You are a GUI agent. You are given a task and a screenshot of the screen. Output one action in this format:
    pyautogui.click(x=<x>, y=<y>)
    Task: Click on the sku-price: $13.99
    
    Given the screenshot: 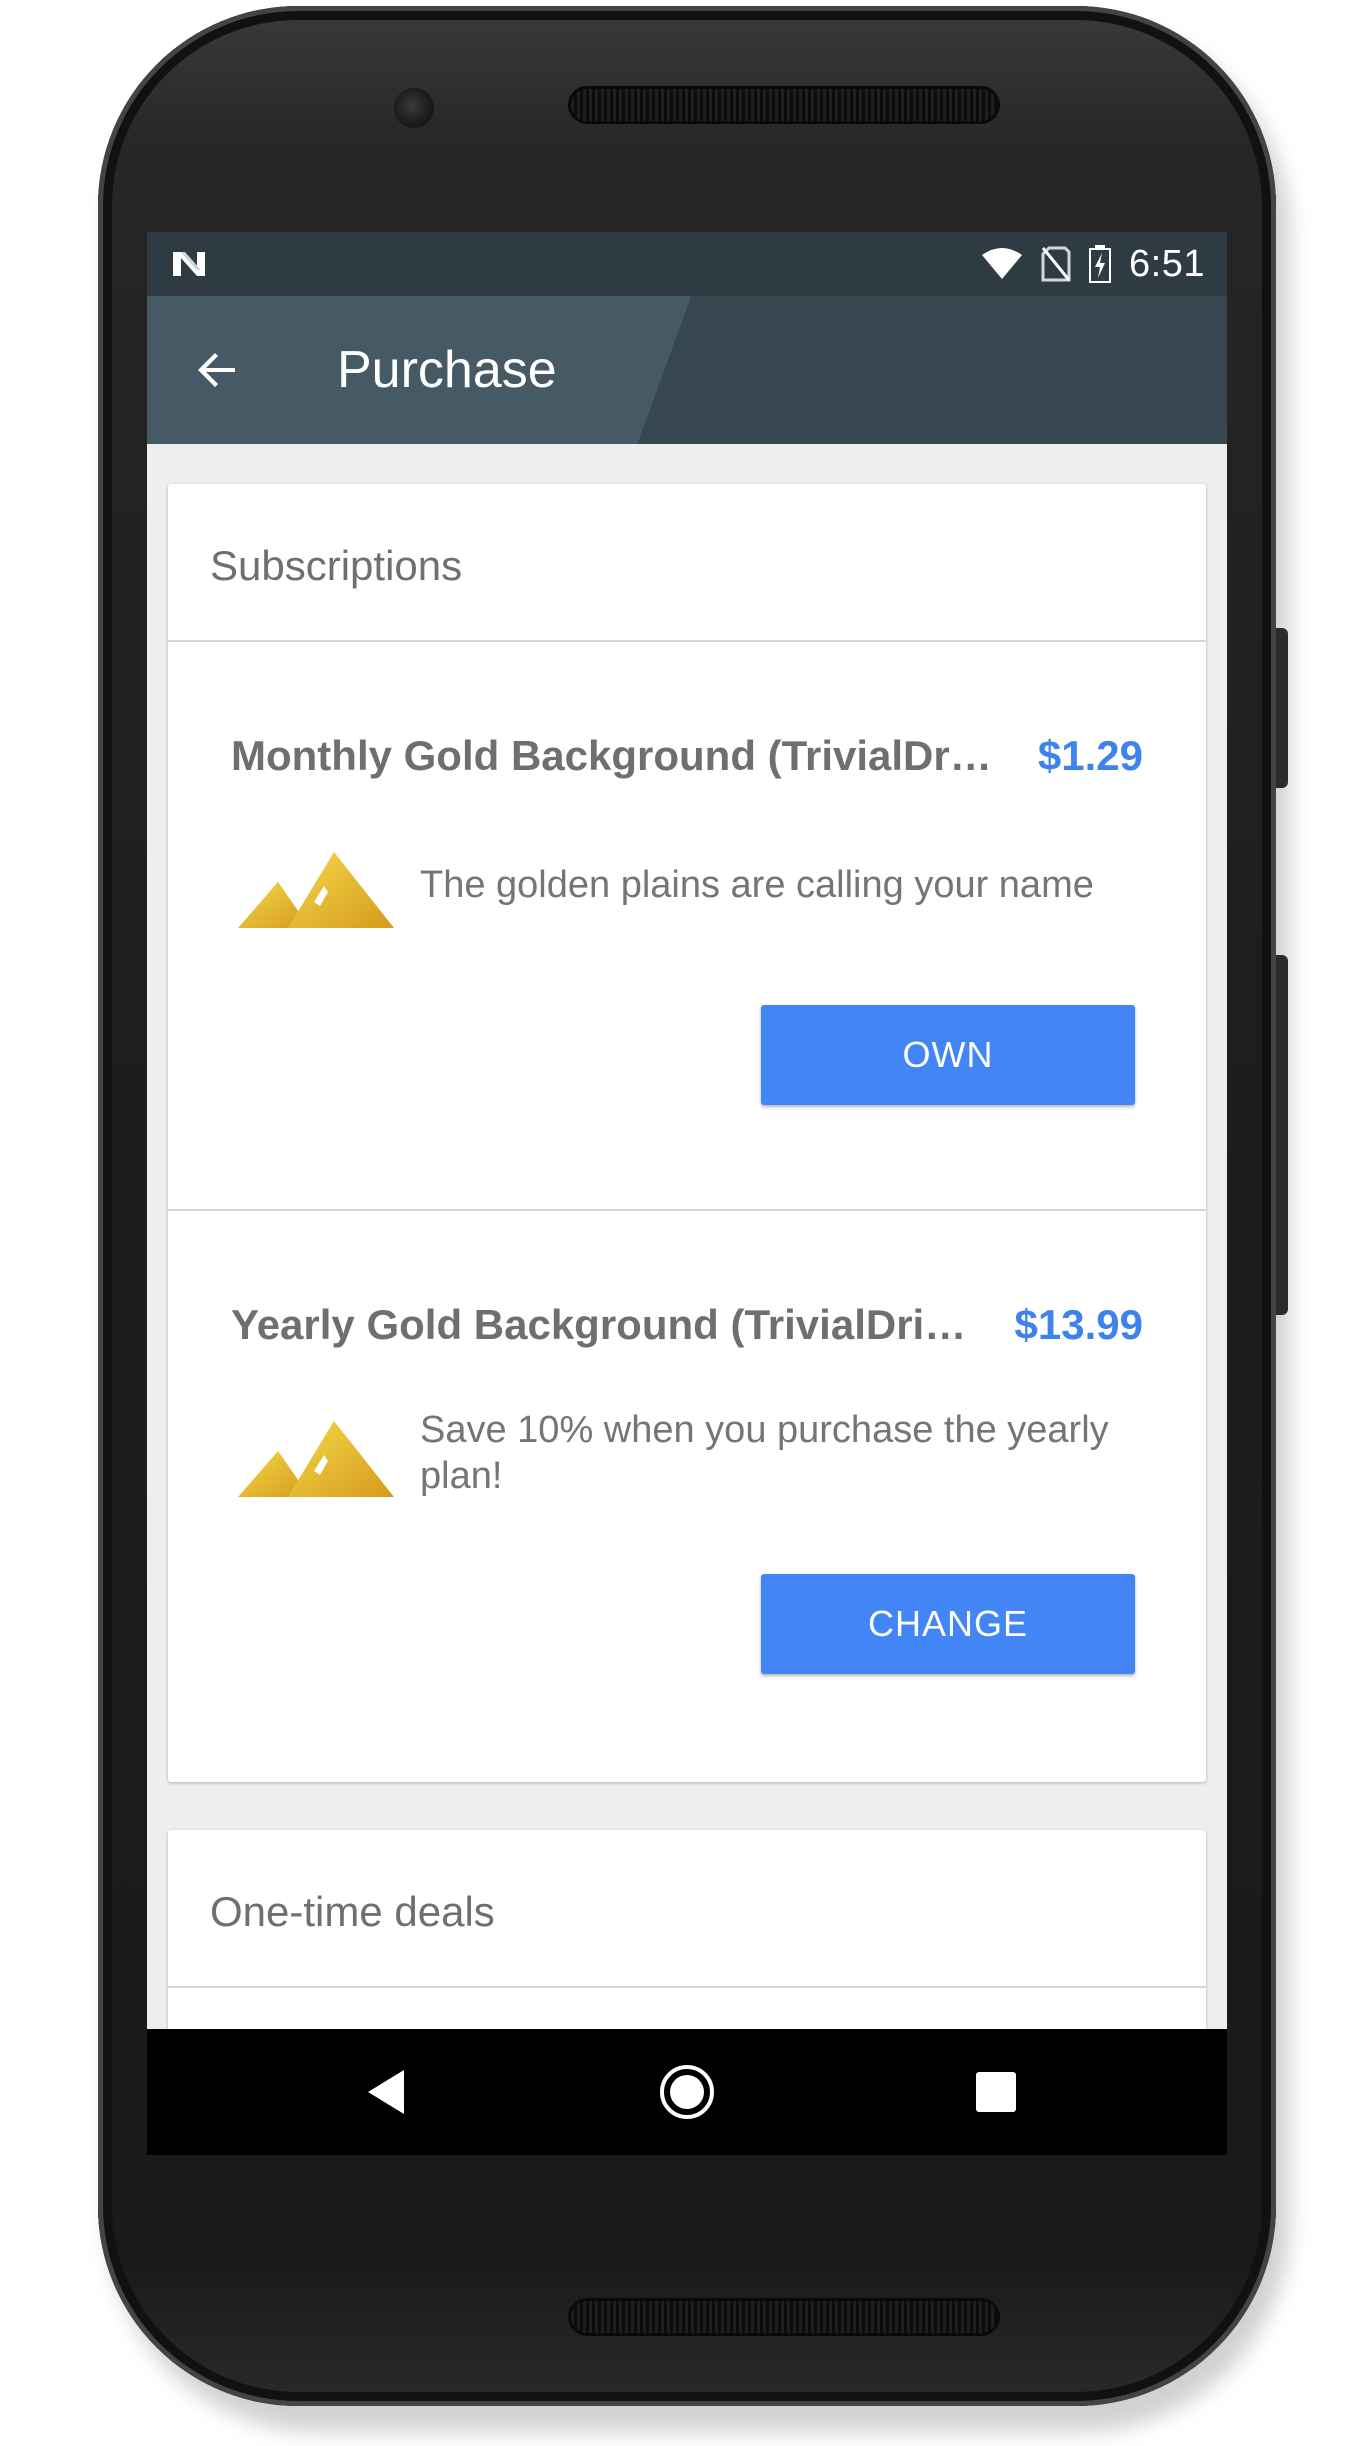 What is the action you would take?
    pyautogui.click(x=1078, y=1324)
    